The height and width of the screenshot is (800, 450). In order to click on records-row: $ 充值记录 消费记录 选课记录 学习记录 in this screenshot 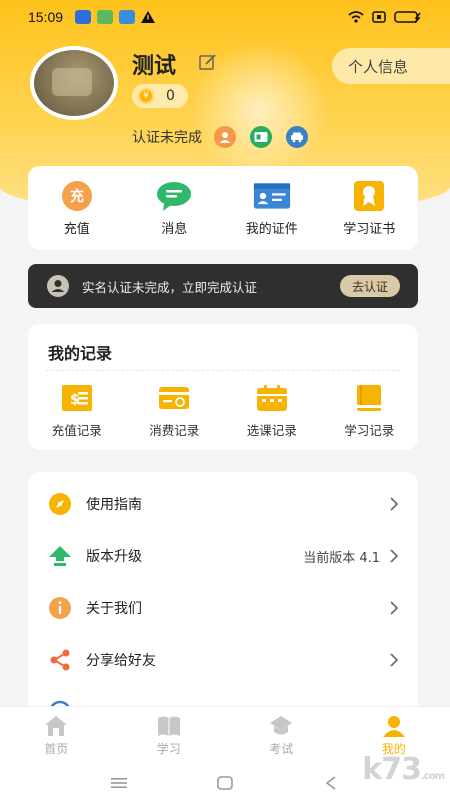, I will do `click(223, 411)`.